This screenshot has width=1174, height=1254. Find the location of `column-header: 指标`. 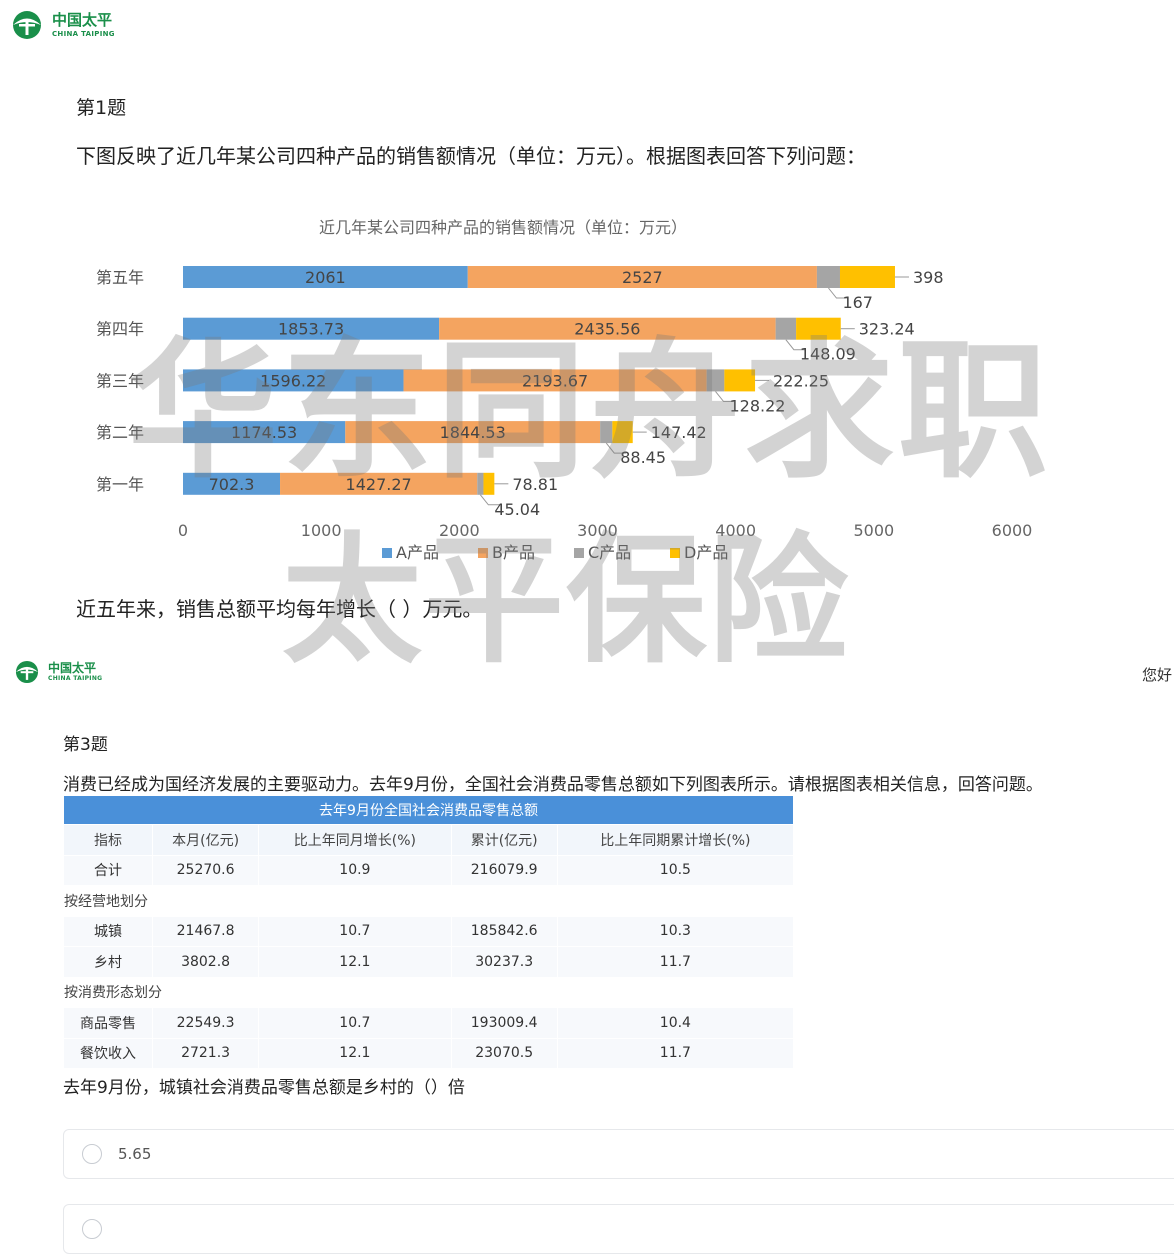

column-header: 指标 is located at coordinates (108, 840).